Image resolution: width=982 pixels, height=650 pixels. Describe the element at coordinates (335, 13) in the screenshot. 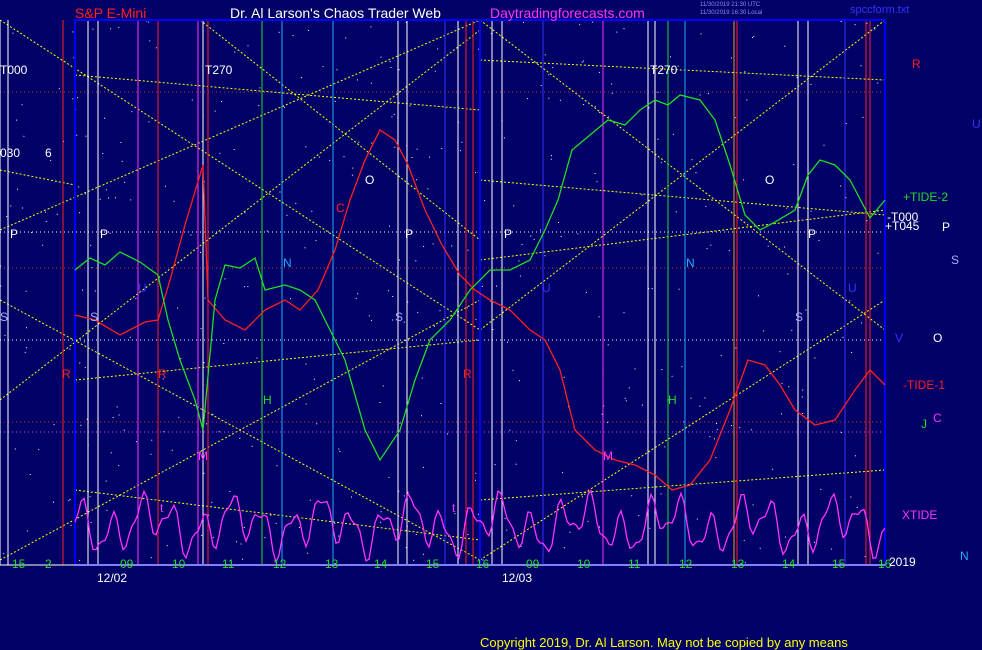

I see `author-title: Dr. Al Larson's Chaos Trader Web` at that location.